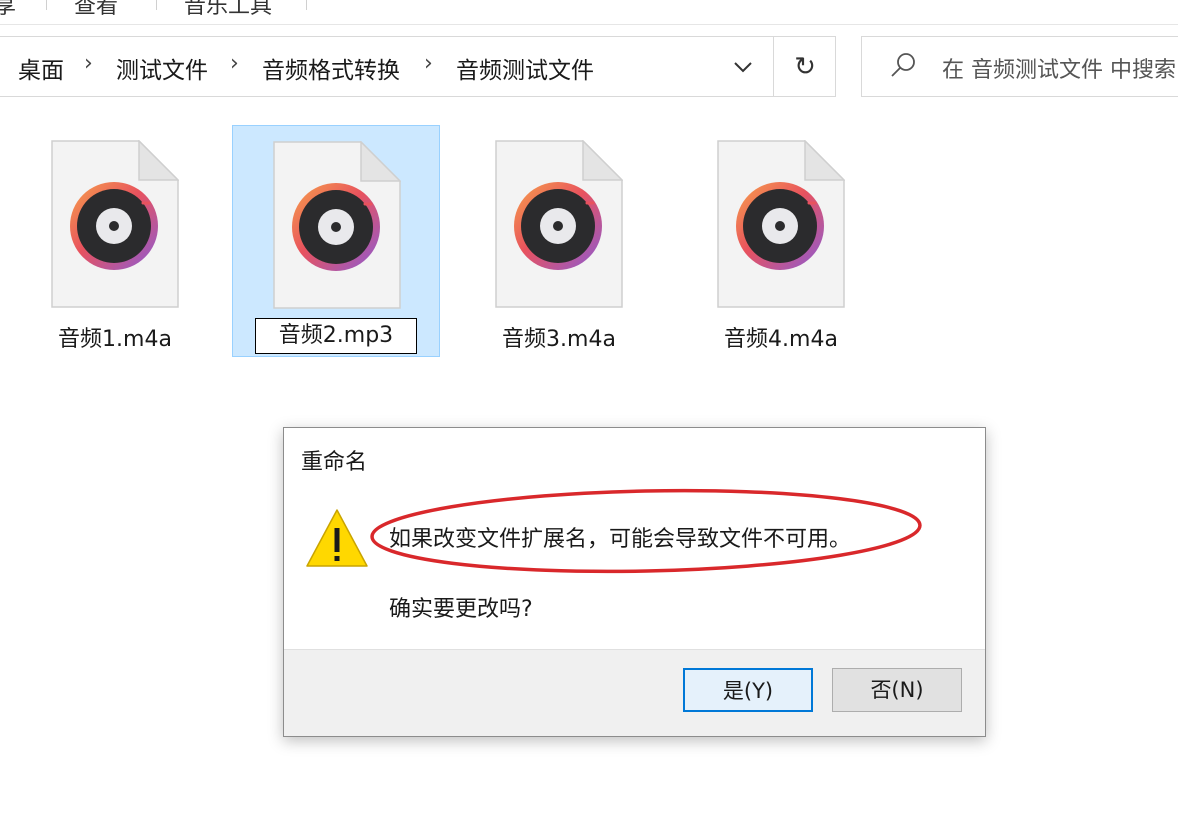 Image resolution: width=1178 pixels, height=828 pixels. I want to click on address-divider, so click(773, 66).